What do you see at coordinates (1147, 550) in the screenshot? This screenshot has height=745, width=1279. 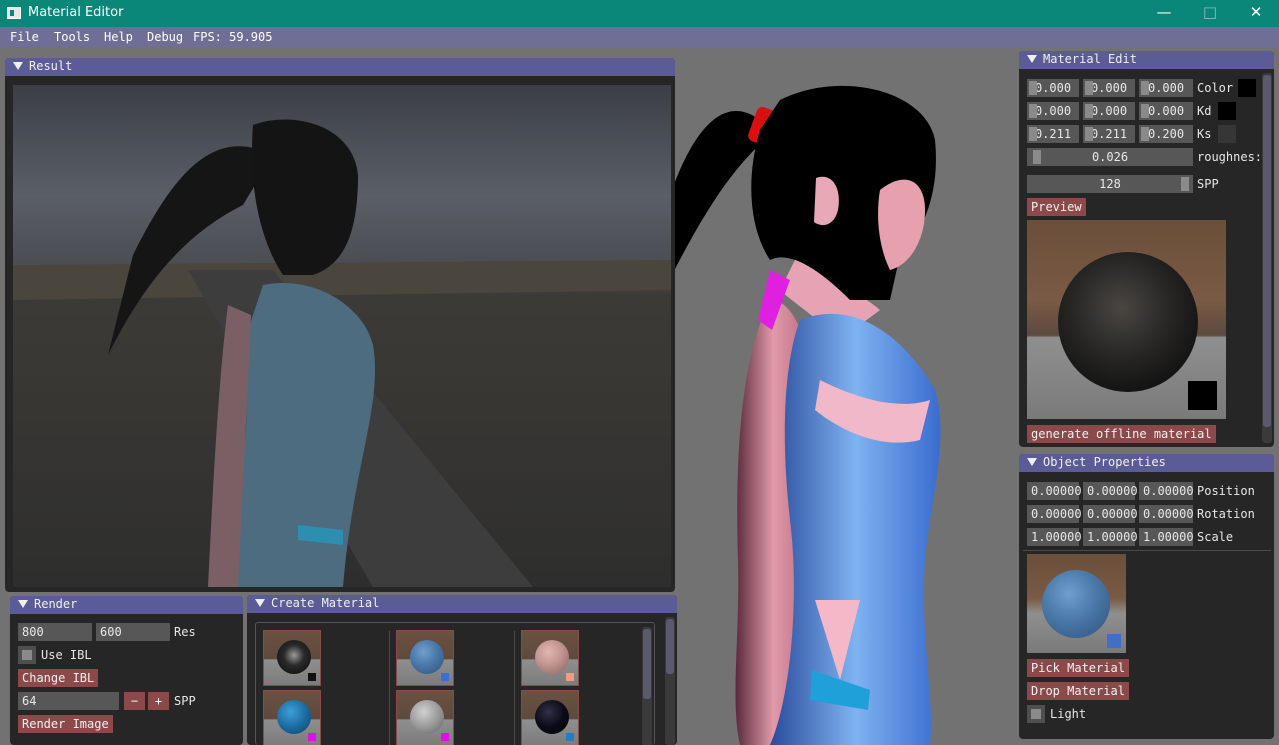 I see `separator` at bounding box center [1147, 550].